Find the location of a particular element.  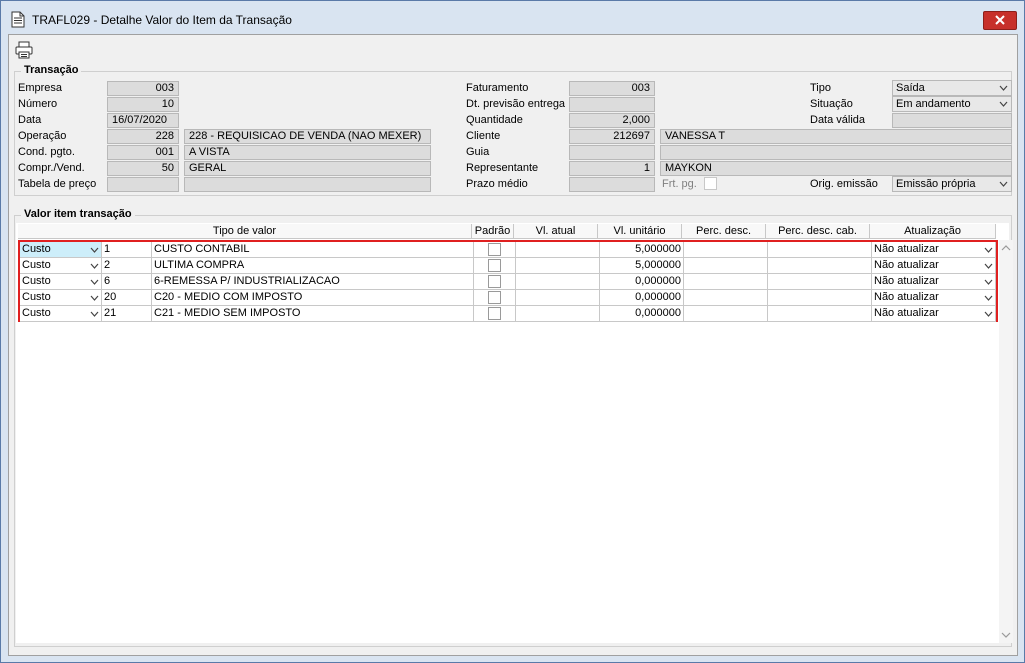

data-valida-field is located at coordinates (952, 120).